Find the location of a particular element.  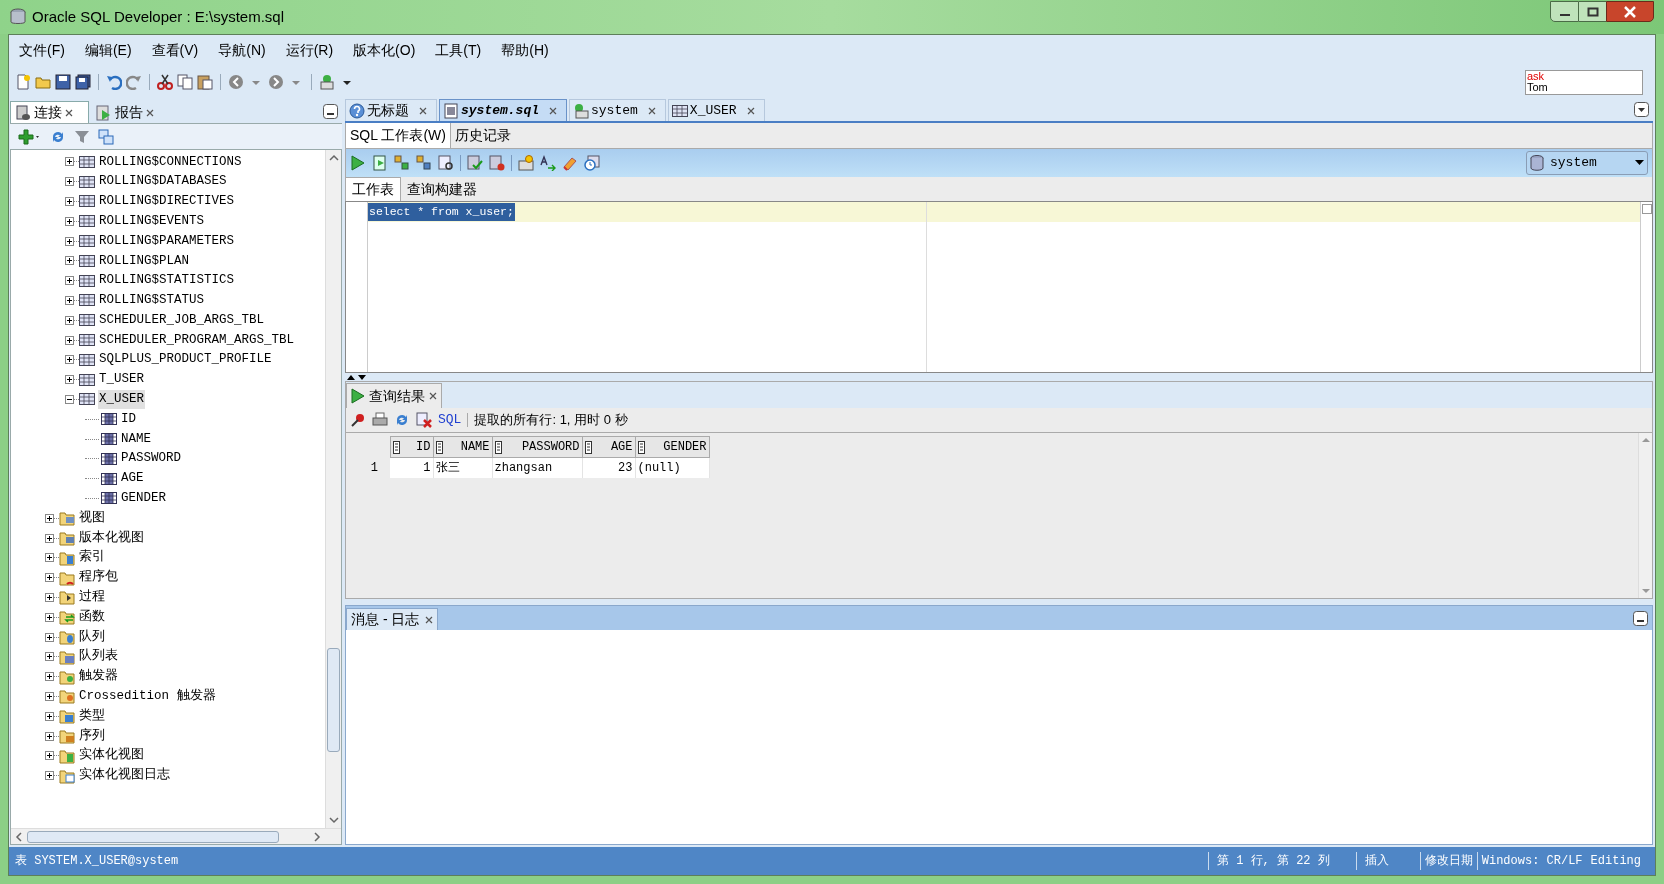

cut-icon is located at coordinates (165, 82).